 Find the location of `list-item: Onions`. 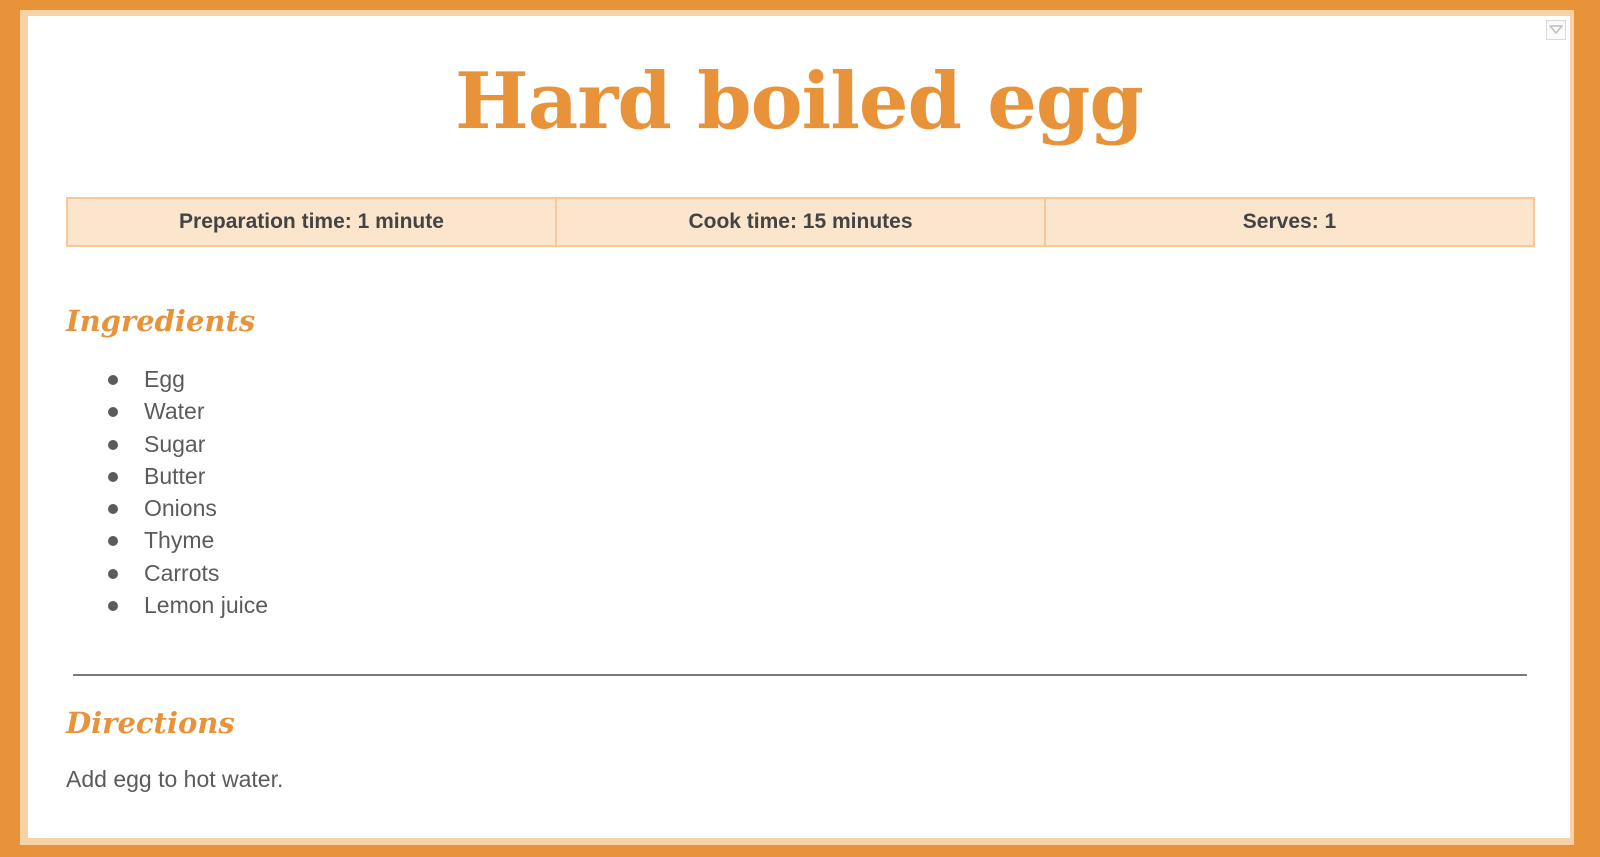

list-item: Onions is located at coordinates (167, 508).